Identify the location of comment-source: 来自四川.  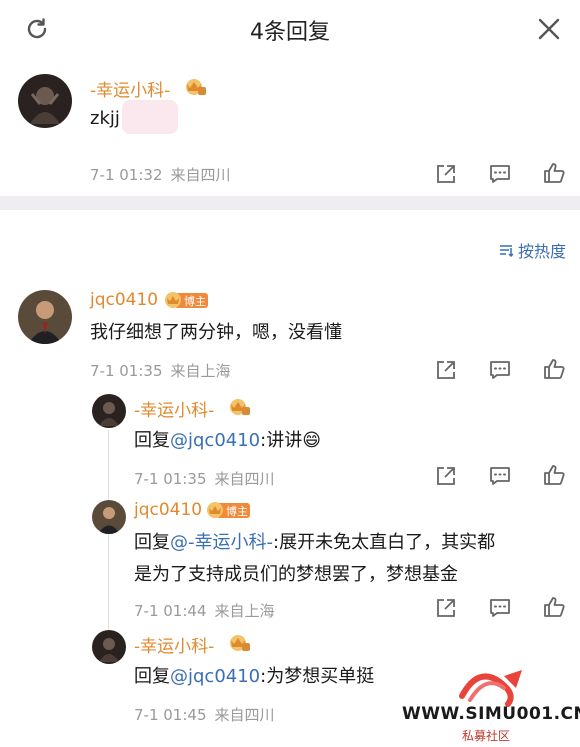
(200, 175).